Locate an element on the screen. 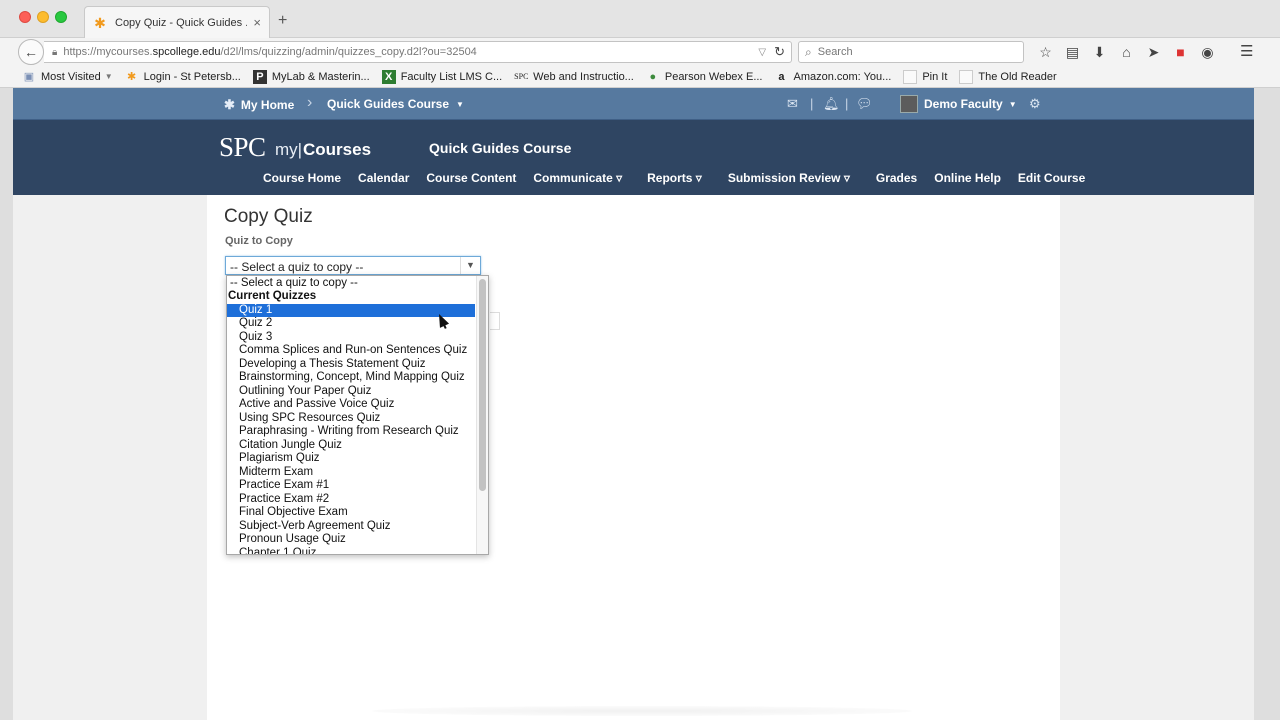  course-title: Quick Guides Course is located at coordinates (500, 148).